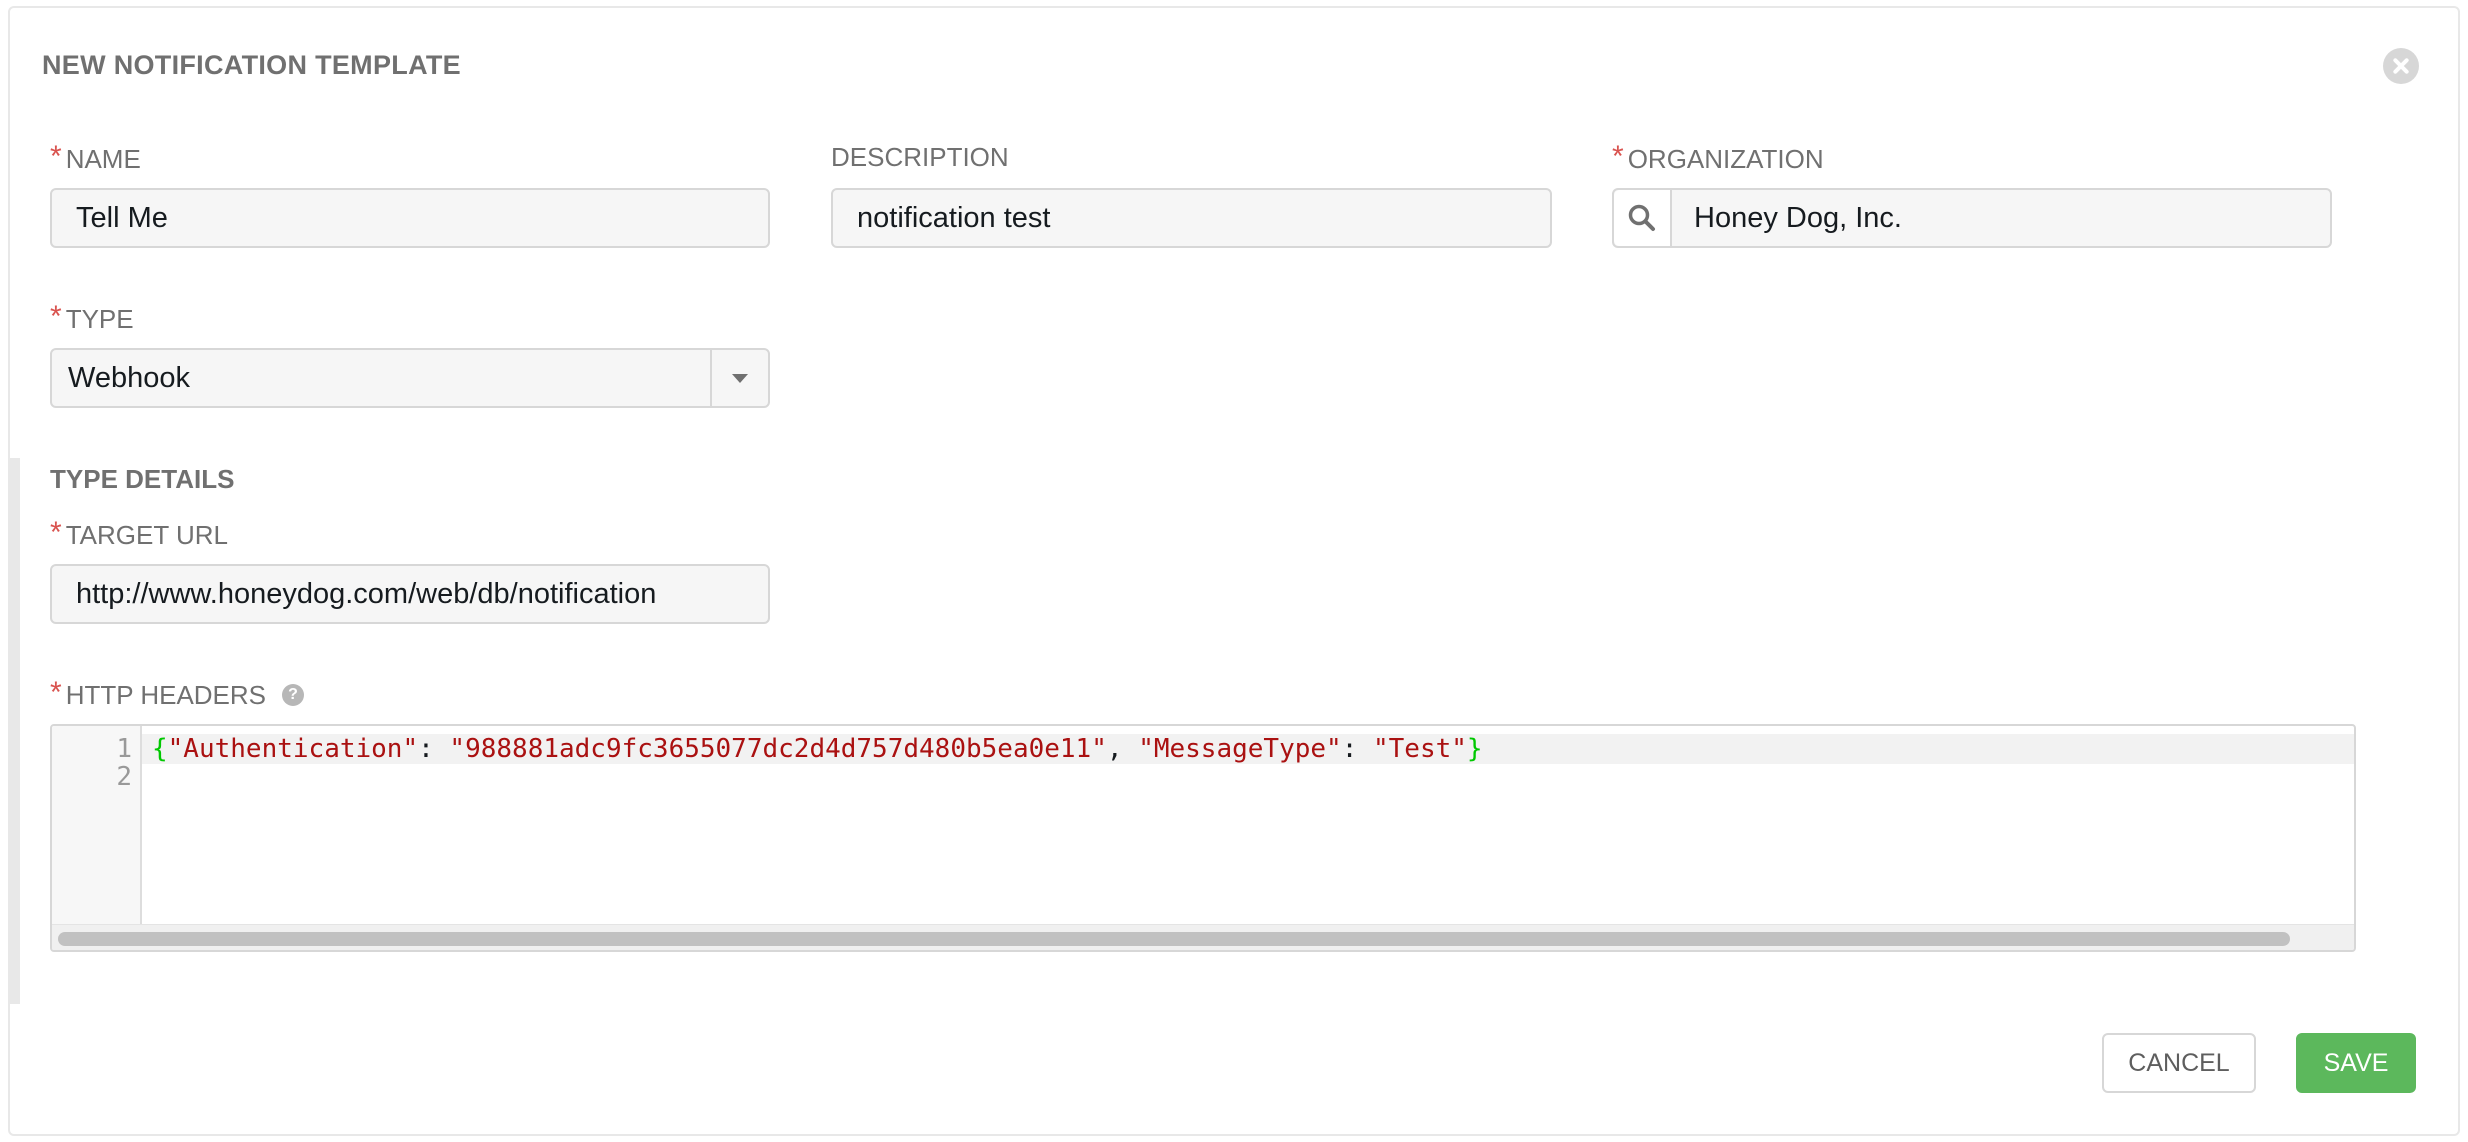 Image resolution: width=2468 pixels, height=1142 pixels. Describe the element at coordinates (129, 377) in the screenshot. I see `type-select-value: Webhook` at that location.